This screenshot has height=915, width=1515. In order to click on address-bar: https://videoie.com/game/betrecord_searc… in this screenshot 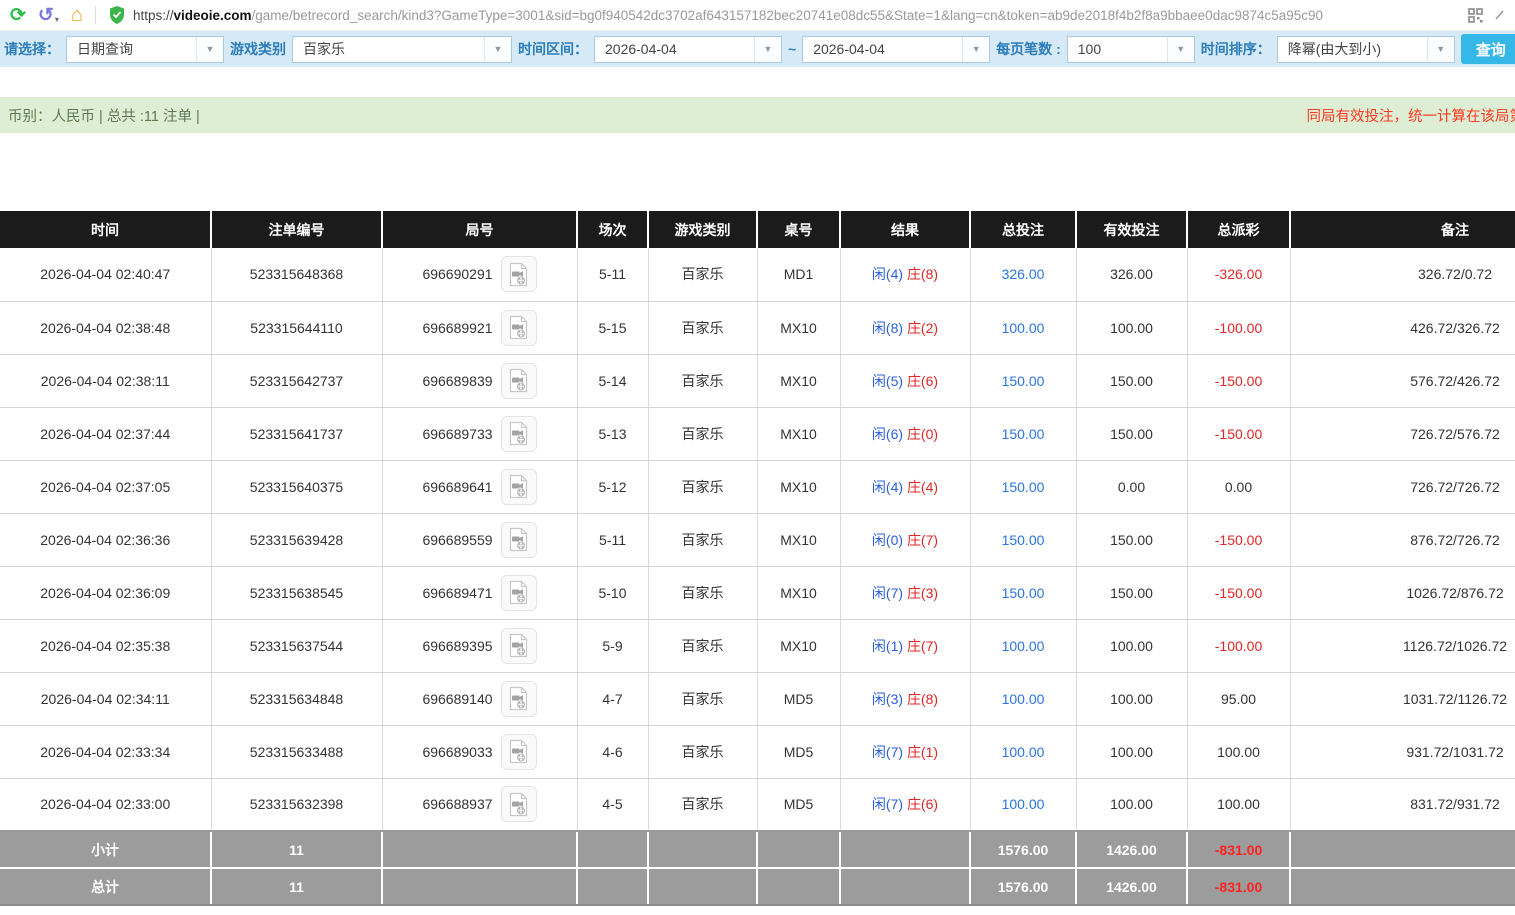, I will do `click(782, 15)`.